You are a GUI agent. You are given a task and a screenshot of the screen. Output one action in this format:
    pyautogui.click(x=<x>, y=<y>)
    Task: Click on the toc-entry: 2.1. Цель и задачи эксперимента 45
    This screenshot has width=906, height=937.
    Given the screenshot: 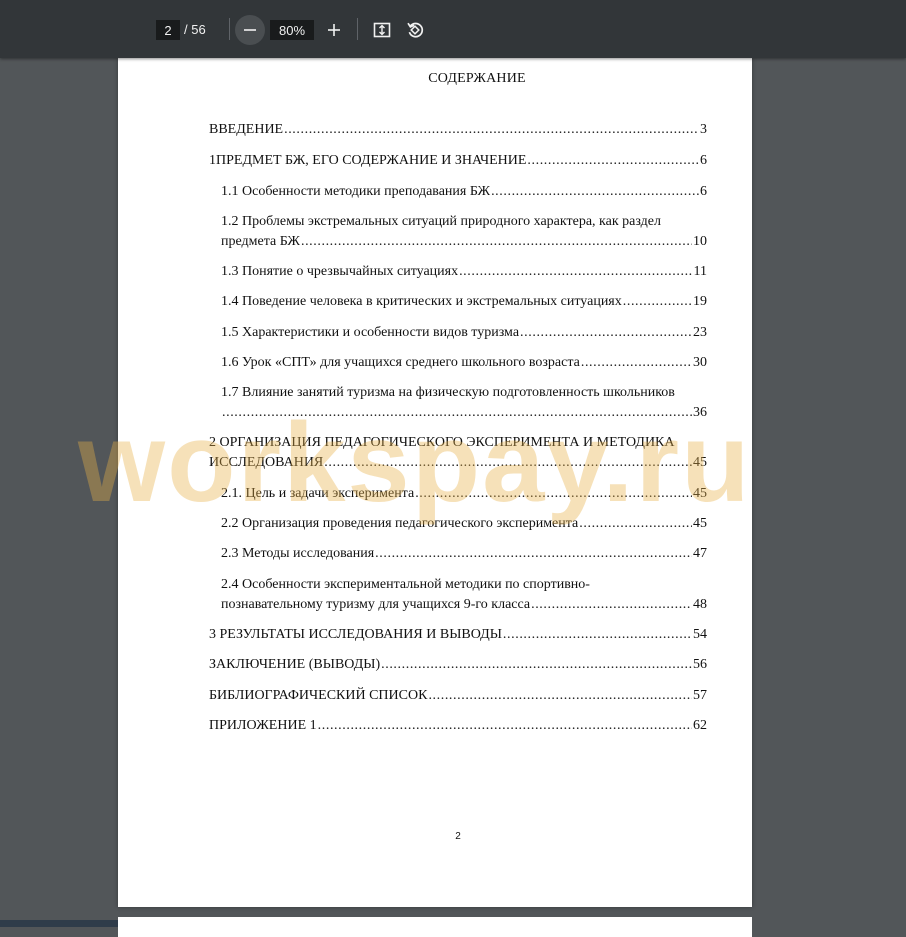 What is the action you would take?
    pyautogui.click(x=464, y=494)
    